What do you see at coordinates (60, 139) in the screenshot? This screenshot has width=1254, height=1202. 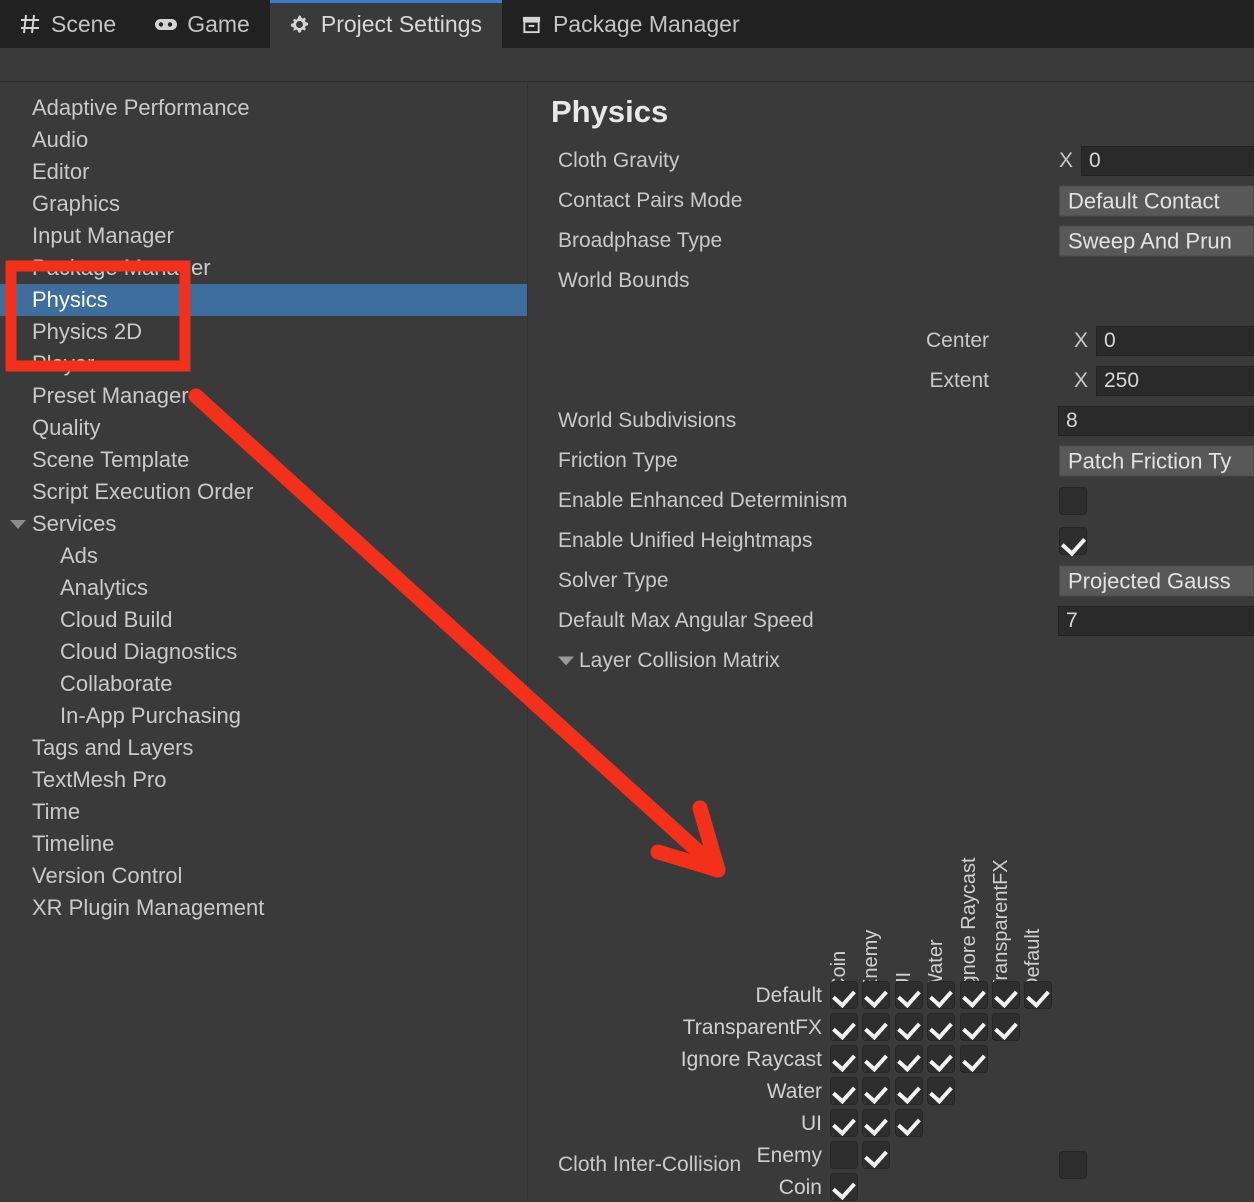 I see `sidebar-item-label: Audio` at bounding box center [60, 139].